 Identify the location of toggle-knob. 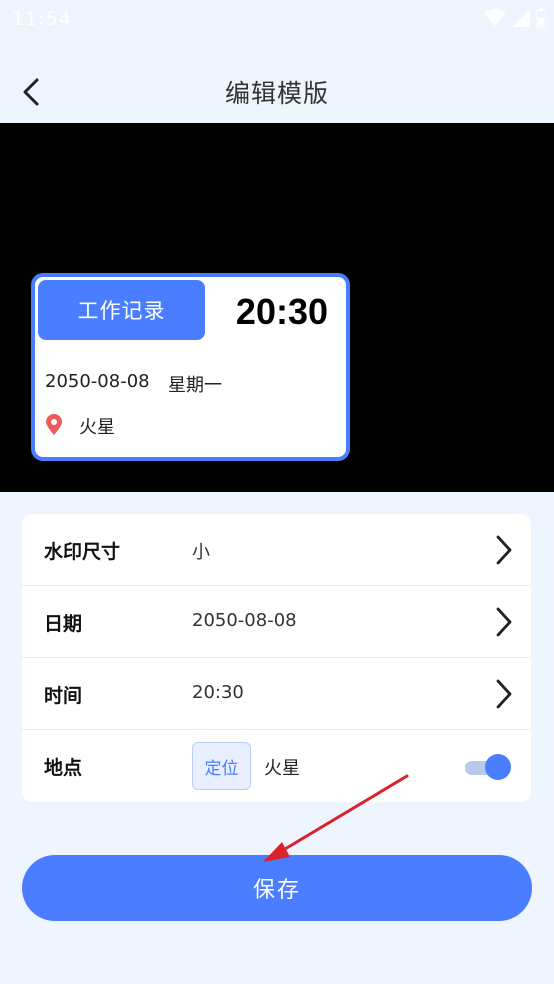
(498, 767).